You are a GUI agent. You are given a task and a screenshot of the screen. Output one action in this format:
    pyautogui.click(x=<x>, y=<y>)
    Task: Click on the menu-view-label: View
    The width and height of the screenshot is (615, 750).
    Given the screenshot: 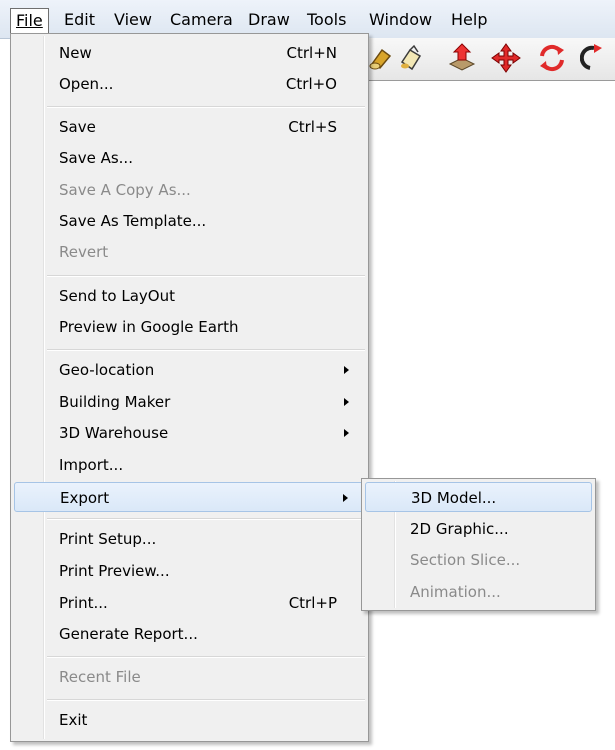 What is the action you would take?
    pyautogui.click(x=133, y=19)
    